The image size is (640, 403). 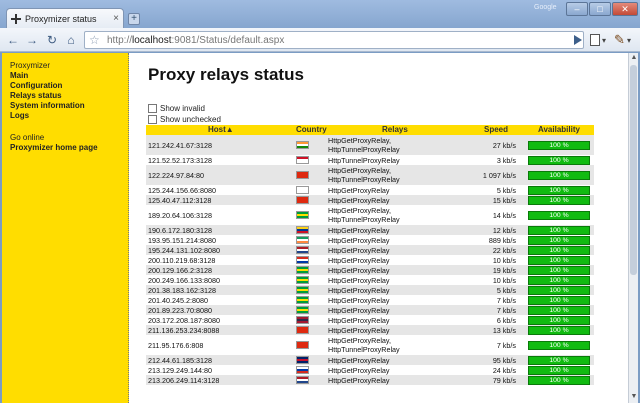 I want to click on show-invalid-checkbox, so click(x=152, y=108).